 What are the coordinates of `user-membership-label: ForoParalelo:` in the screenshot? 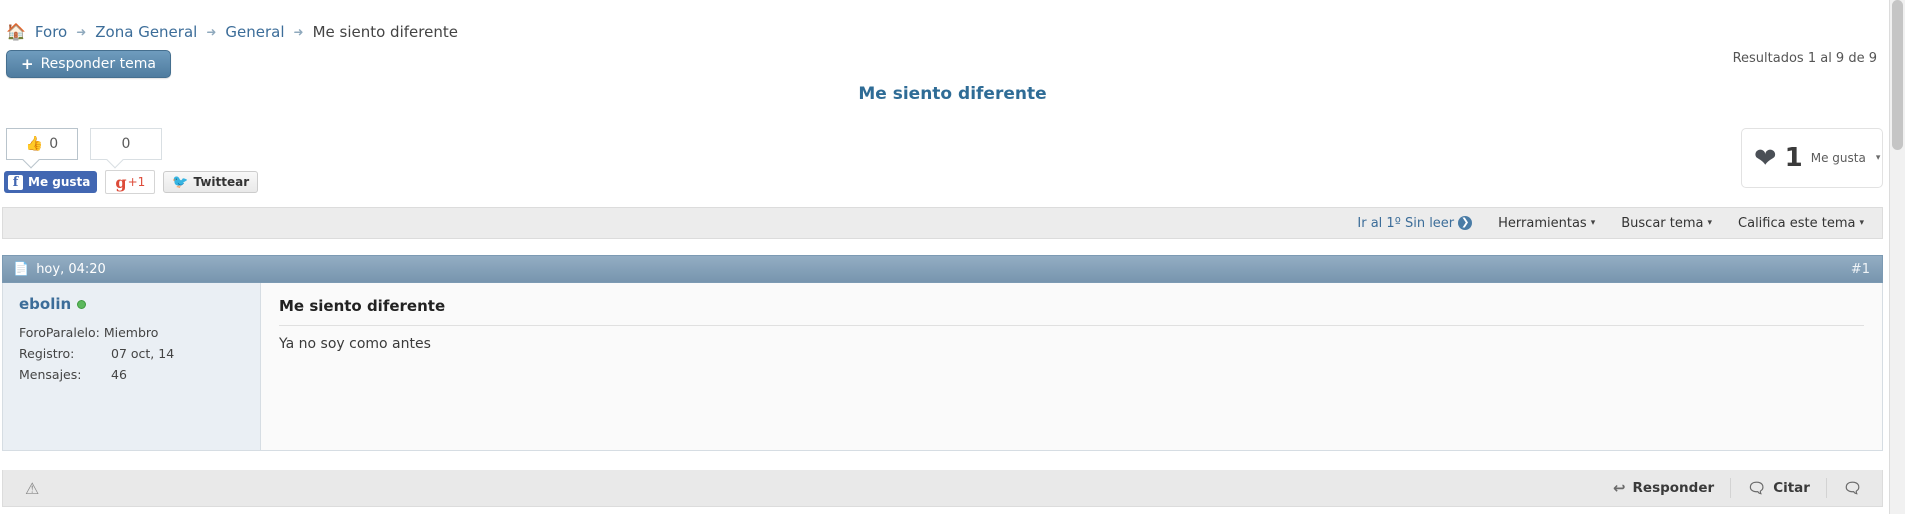 It's located at (59, 332).